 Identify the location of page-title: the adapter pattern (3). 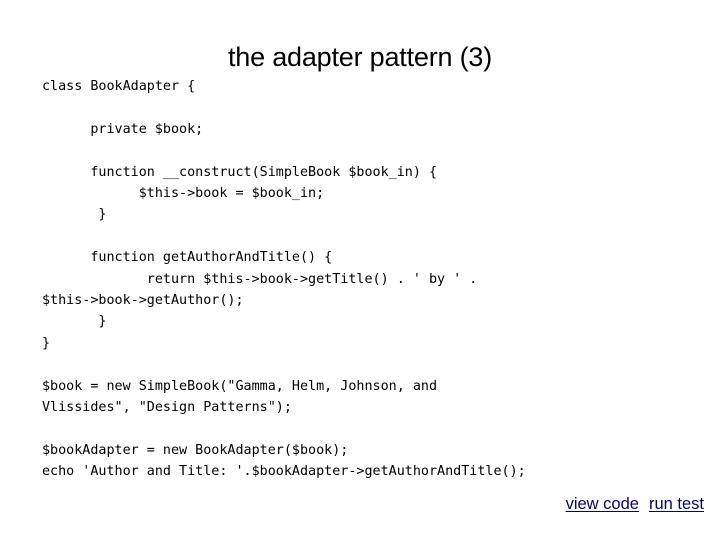
(360, 57).